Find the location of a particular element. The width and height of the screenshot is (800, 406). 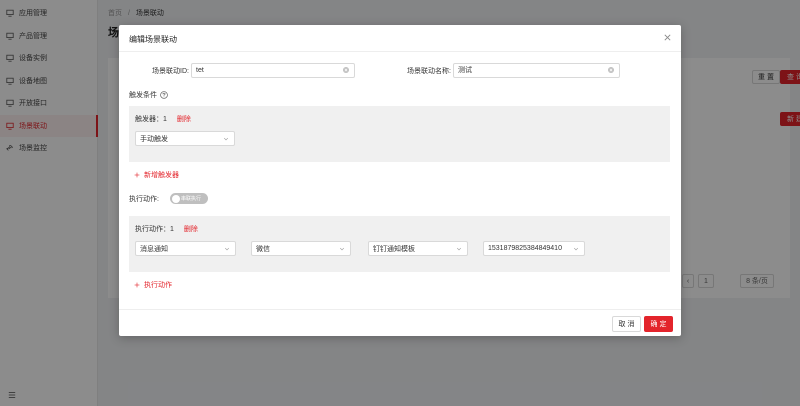

add-action-label: 执行动作 is located at coordinates (158, 285).